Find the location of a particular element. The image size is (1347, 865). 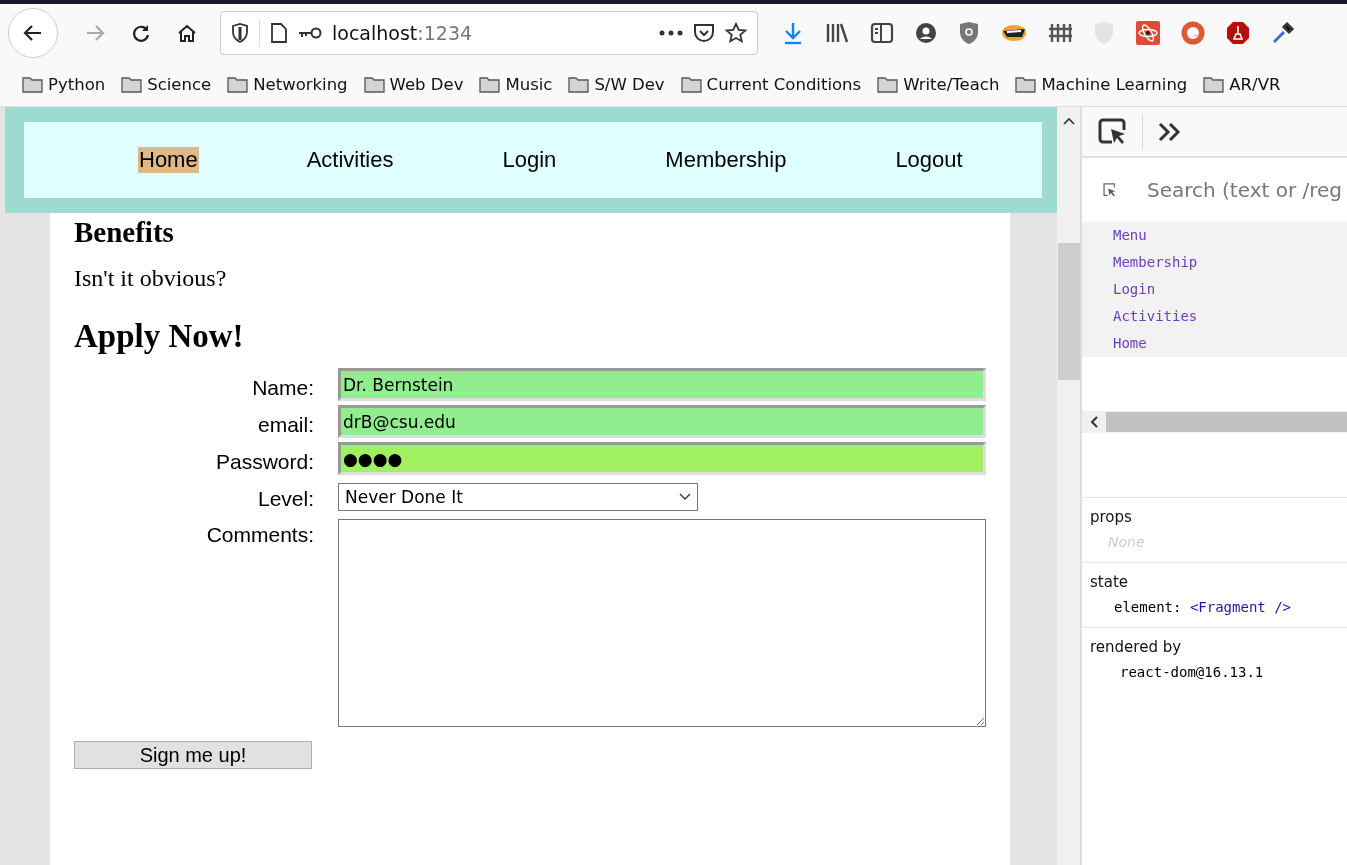

key-icon is located at coordinates (310, 33).